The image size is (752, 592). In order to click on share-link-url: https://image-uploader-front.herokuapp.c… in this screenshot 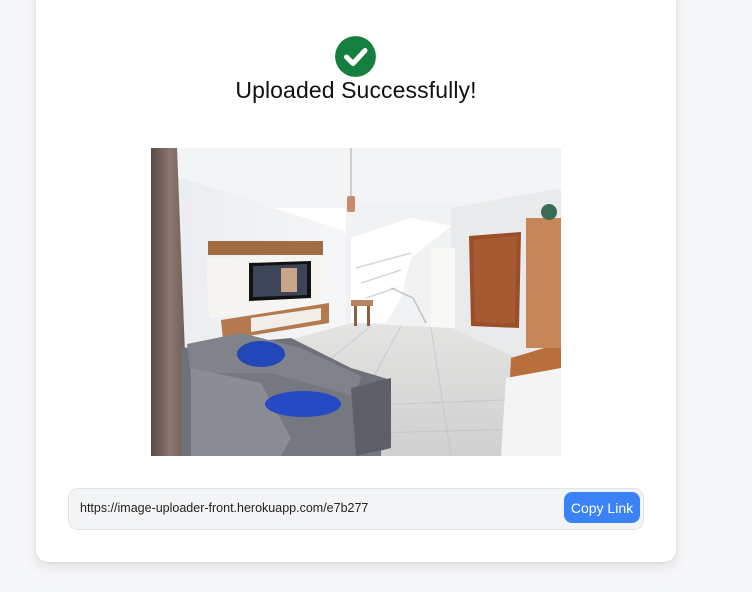, I will do `click(224, 508)`.